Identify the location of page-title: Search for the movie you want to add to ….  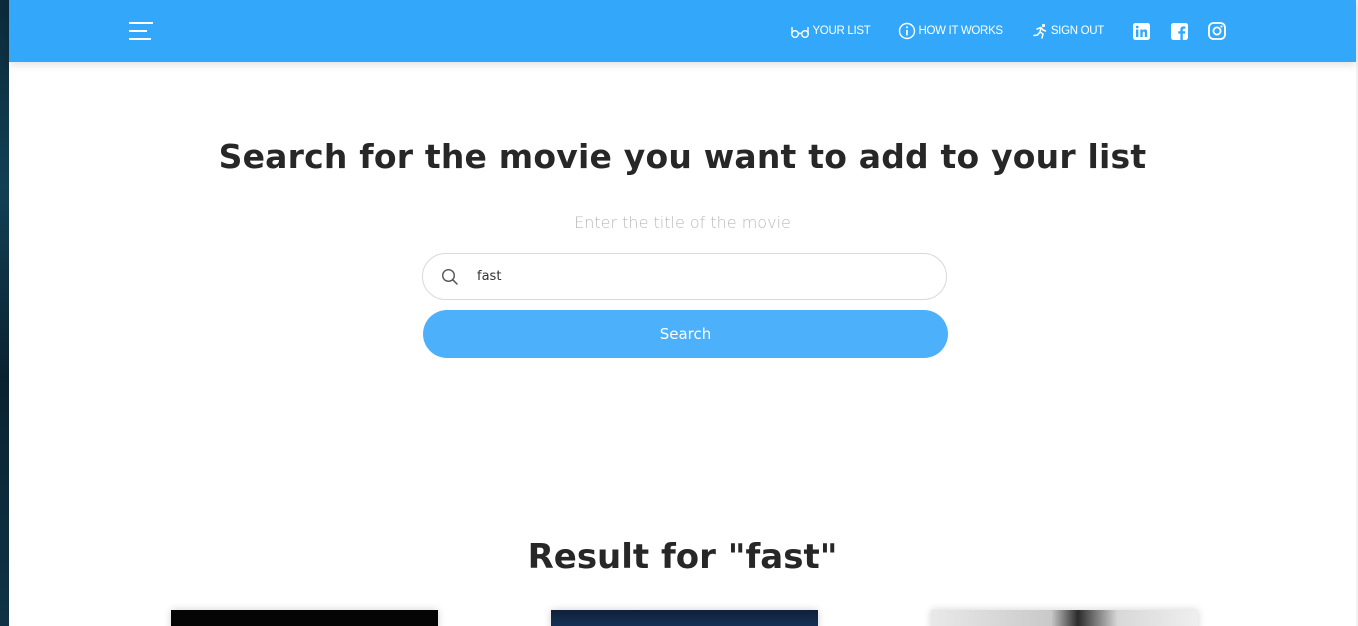
(682, 156).